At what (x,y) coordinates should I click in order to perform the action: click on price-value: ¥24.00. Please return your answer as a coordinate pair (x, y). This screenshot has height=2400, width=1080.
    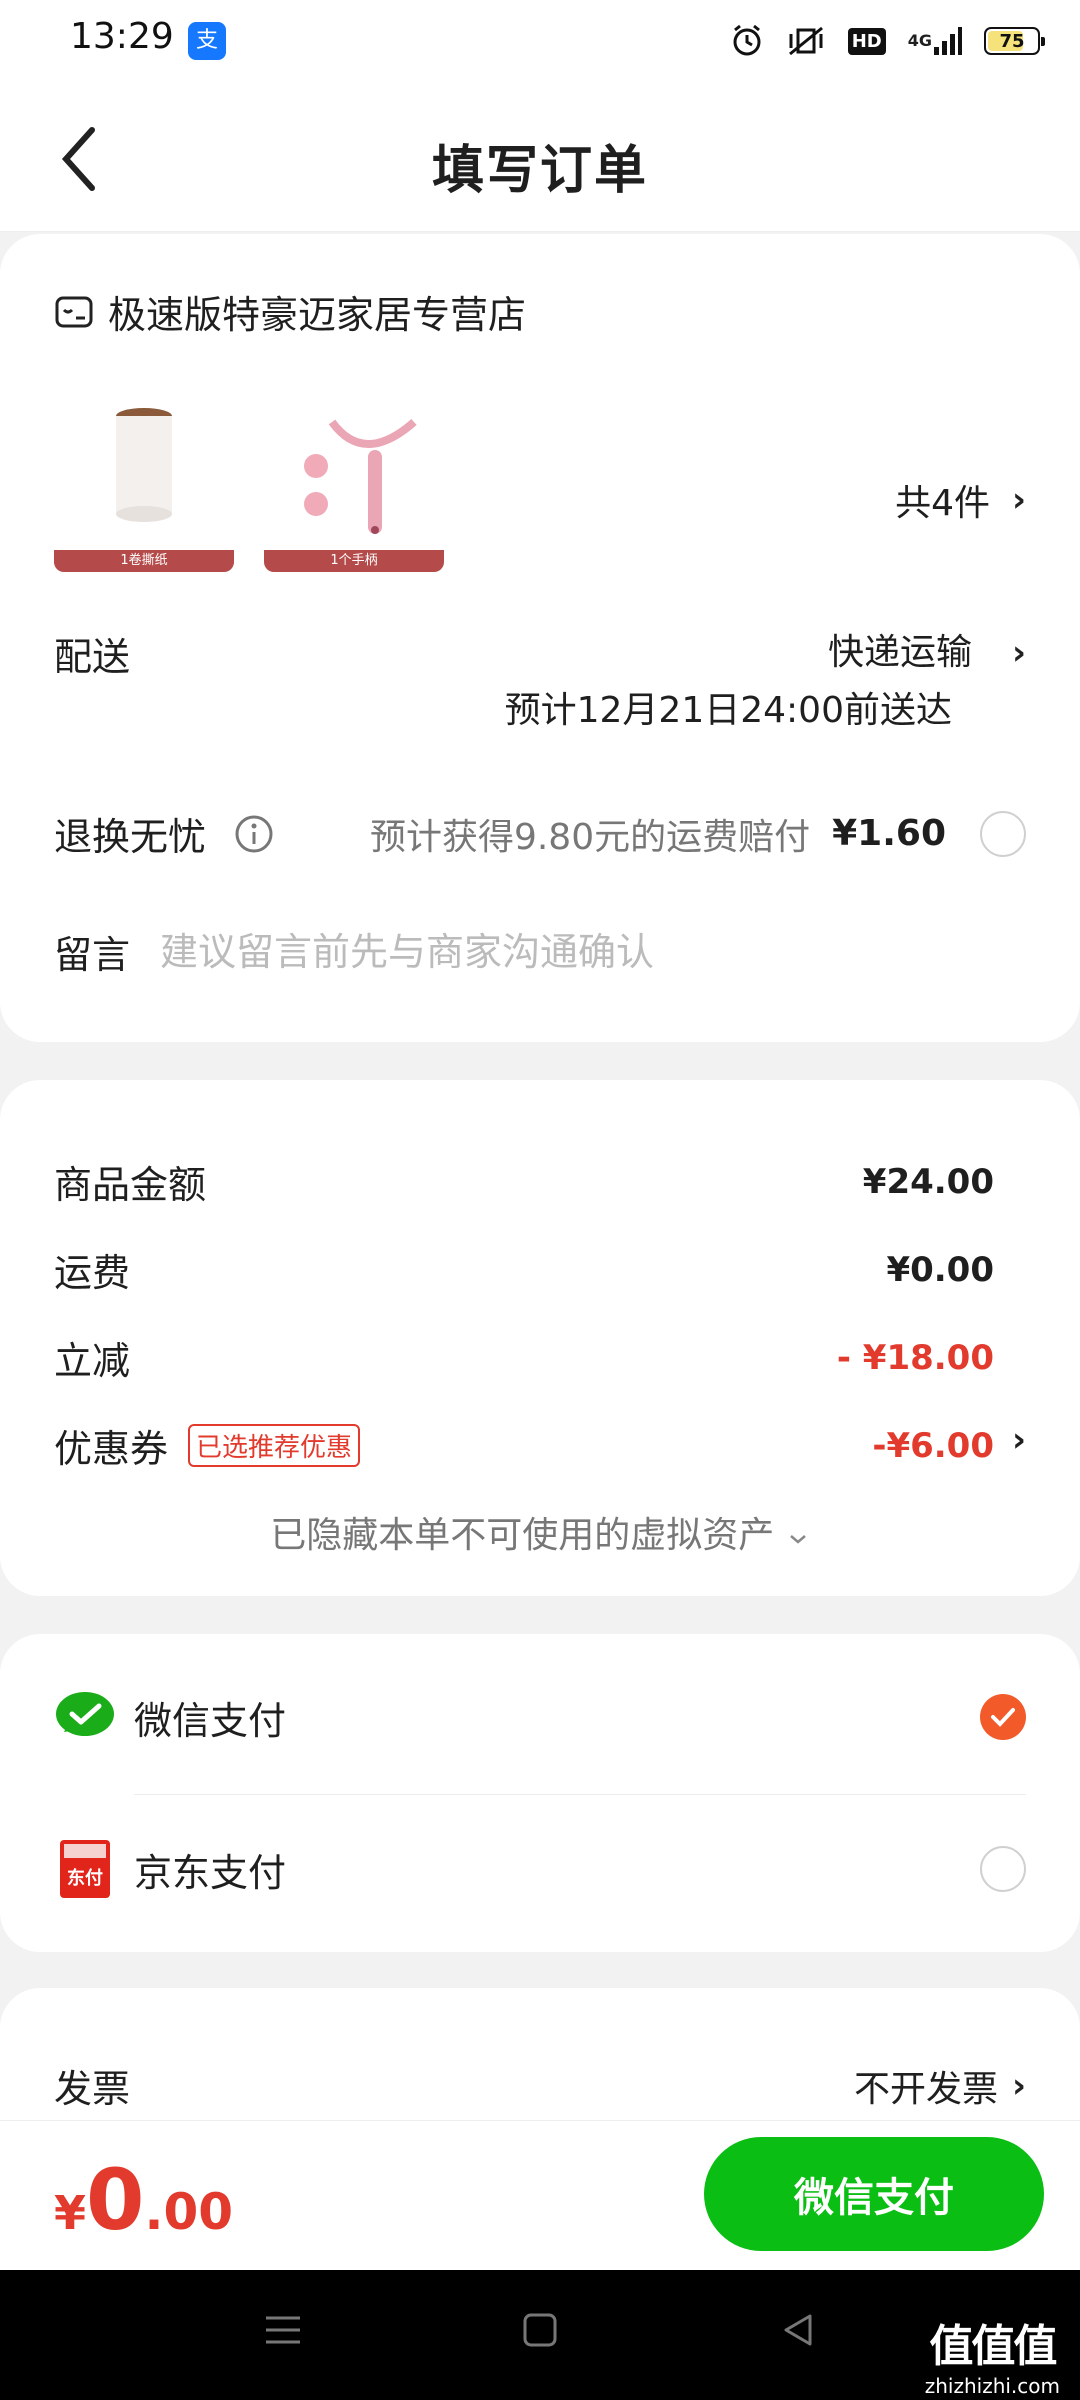
    Looking at the image, I should click on (928, 1181).